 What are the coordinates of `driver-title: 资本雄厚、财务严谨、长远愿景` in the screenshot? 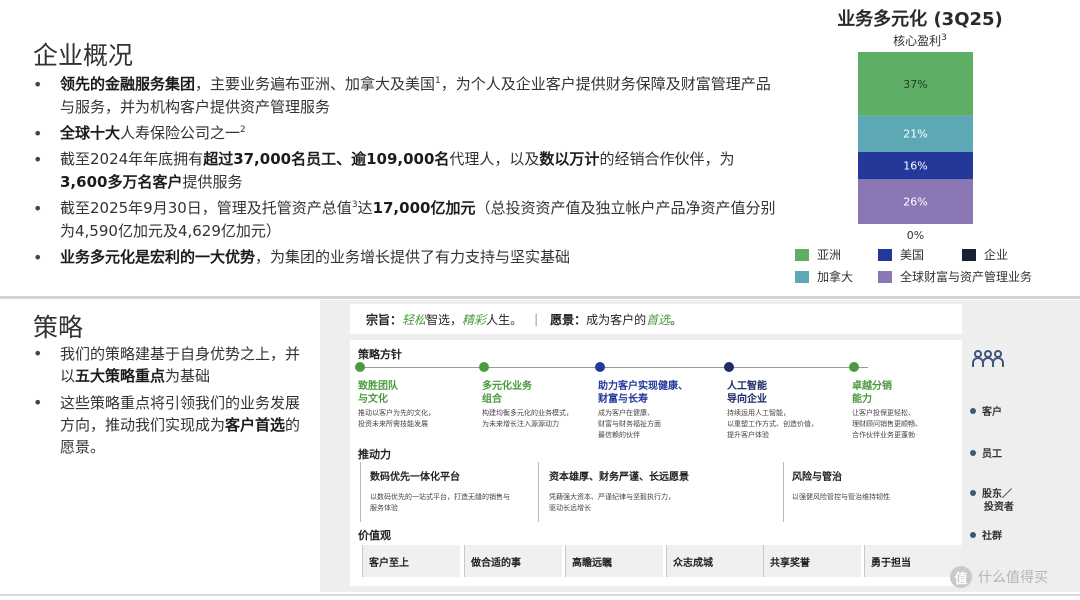 It's located at (619, 477).